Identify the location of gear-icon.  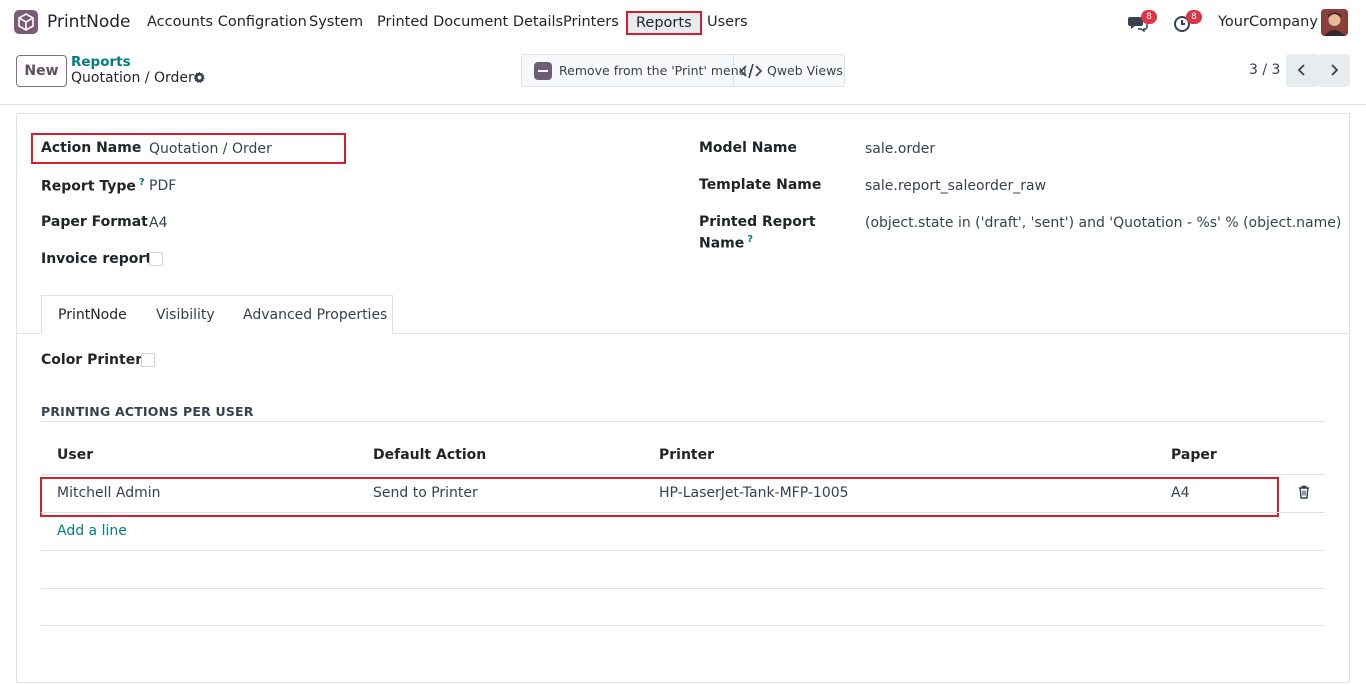
(199, 79).